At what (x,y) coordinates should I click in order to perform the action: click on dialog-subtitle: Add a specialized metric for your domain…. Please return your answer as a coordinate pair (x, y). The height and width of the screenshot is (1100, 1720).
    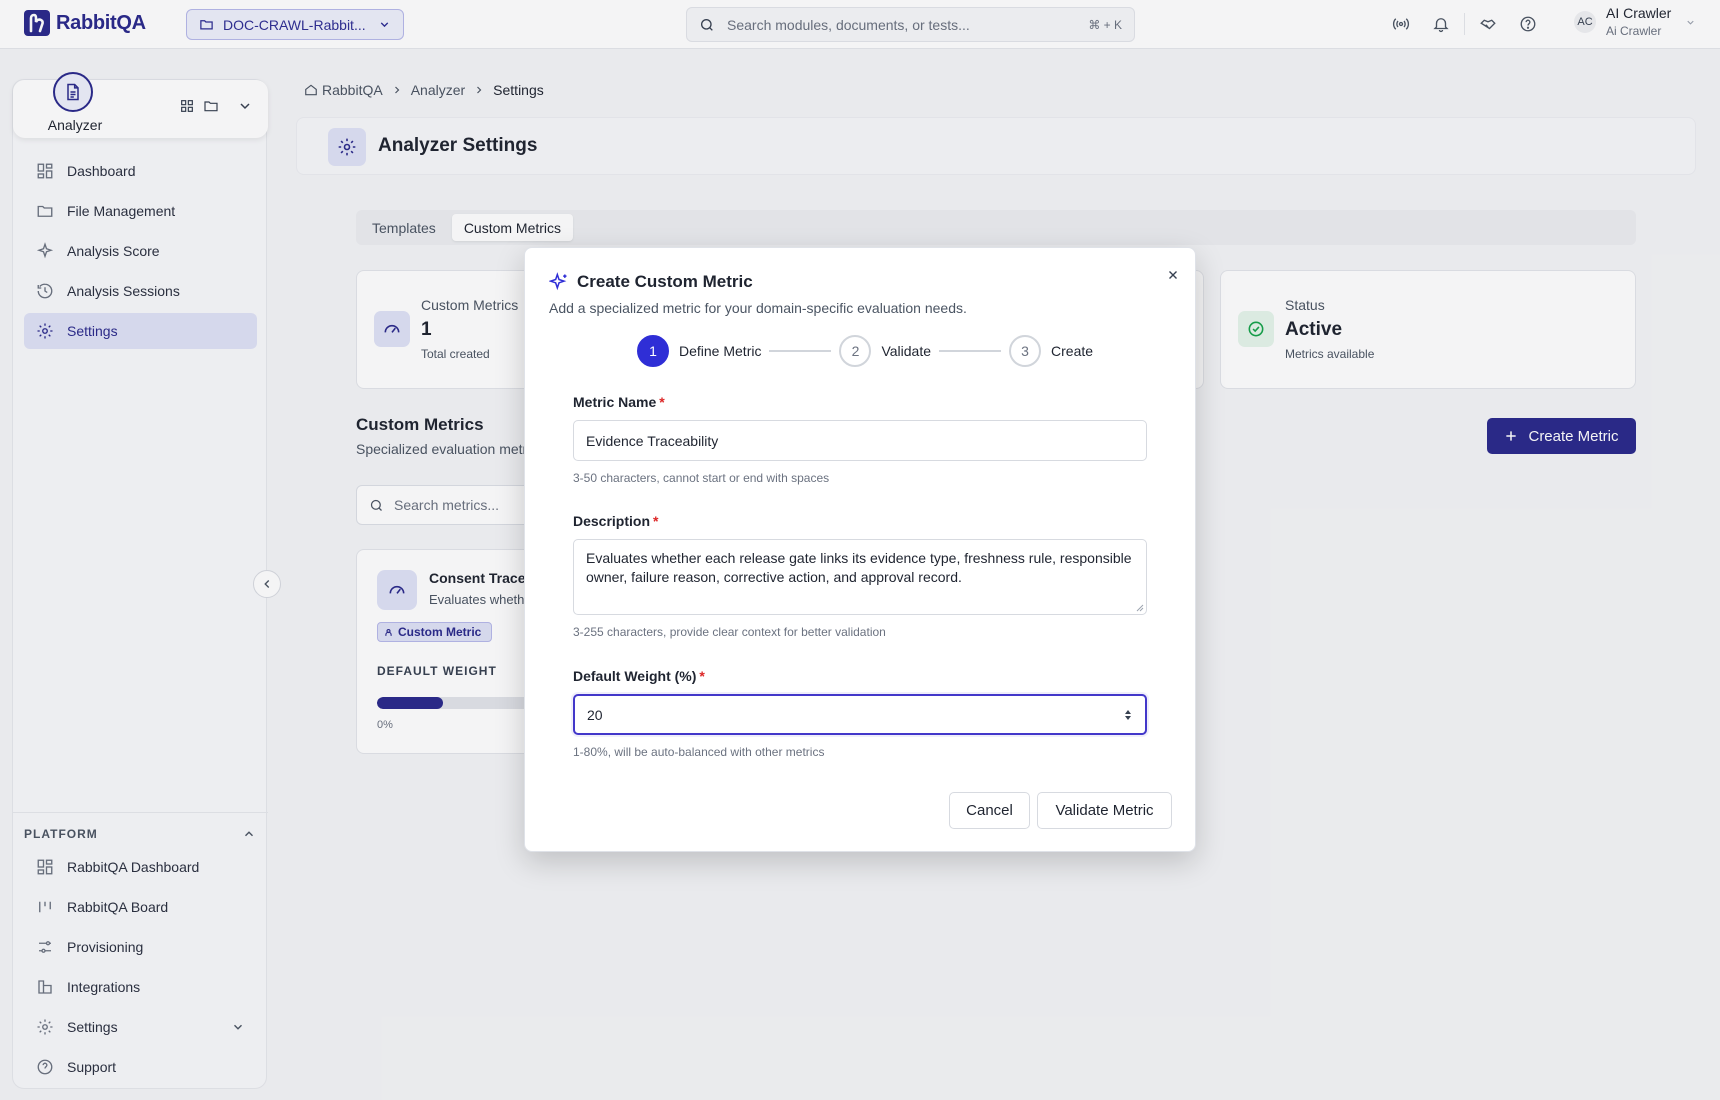
    Looking at the image, I should click on (758, 308).